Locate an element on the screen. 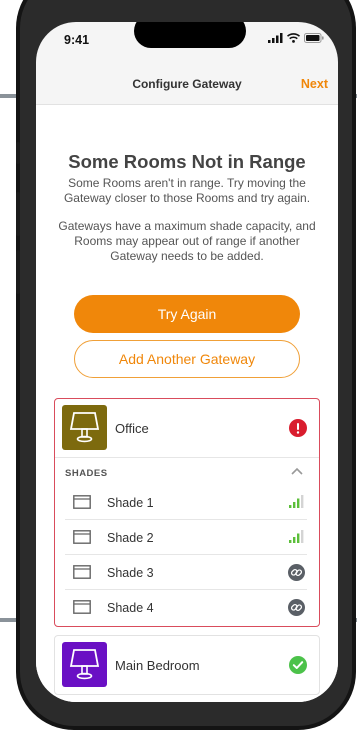 The width and height of the screenshot is (357, 730). battery-icon is located at coordinates (314, 38).